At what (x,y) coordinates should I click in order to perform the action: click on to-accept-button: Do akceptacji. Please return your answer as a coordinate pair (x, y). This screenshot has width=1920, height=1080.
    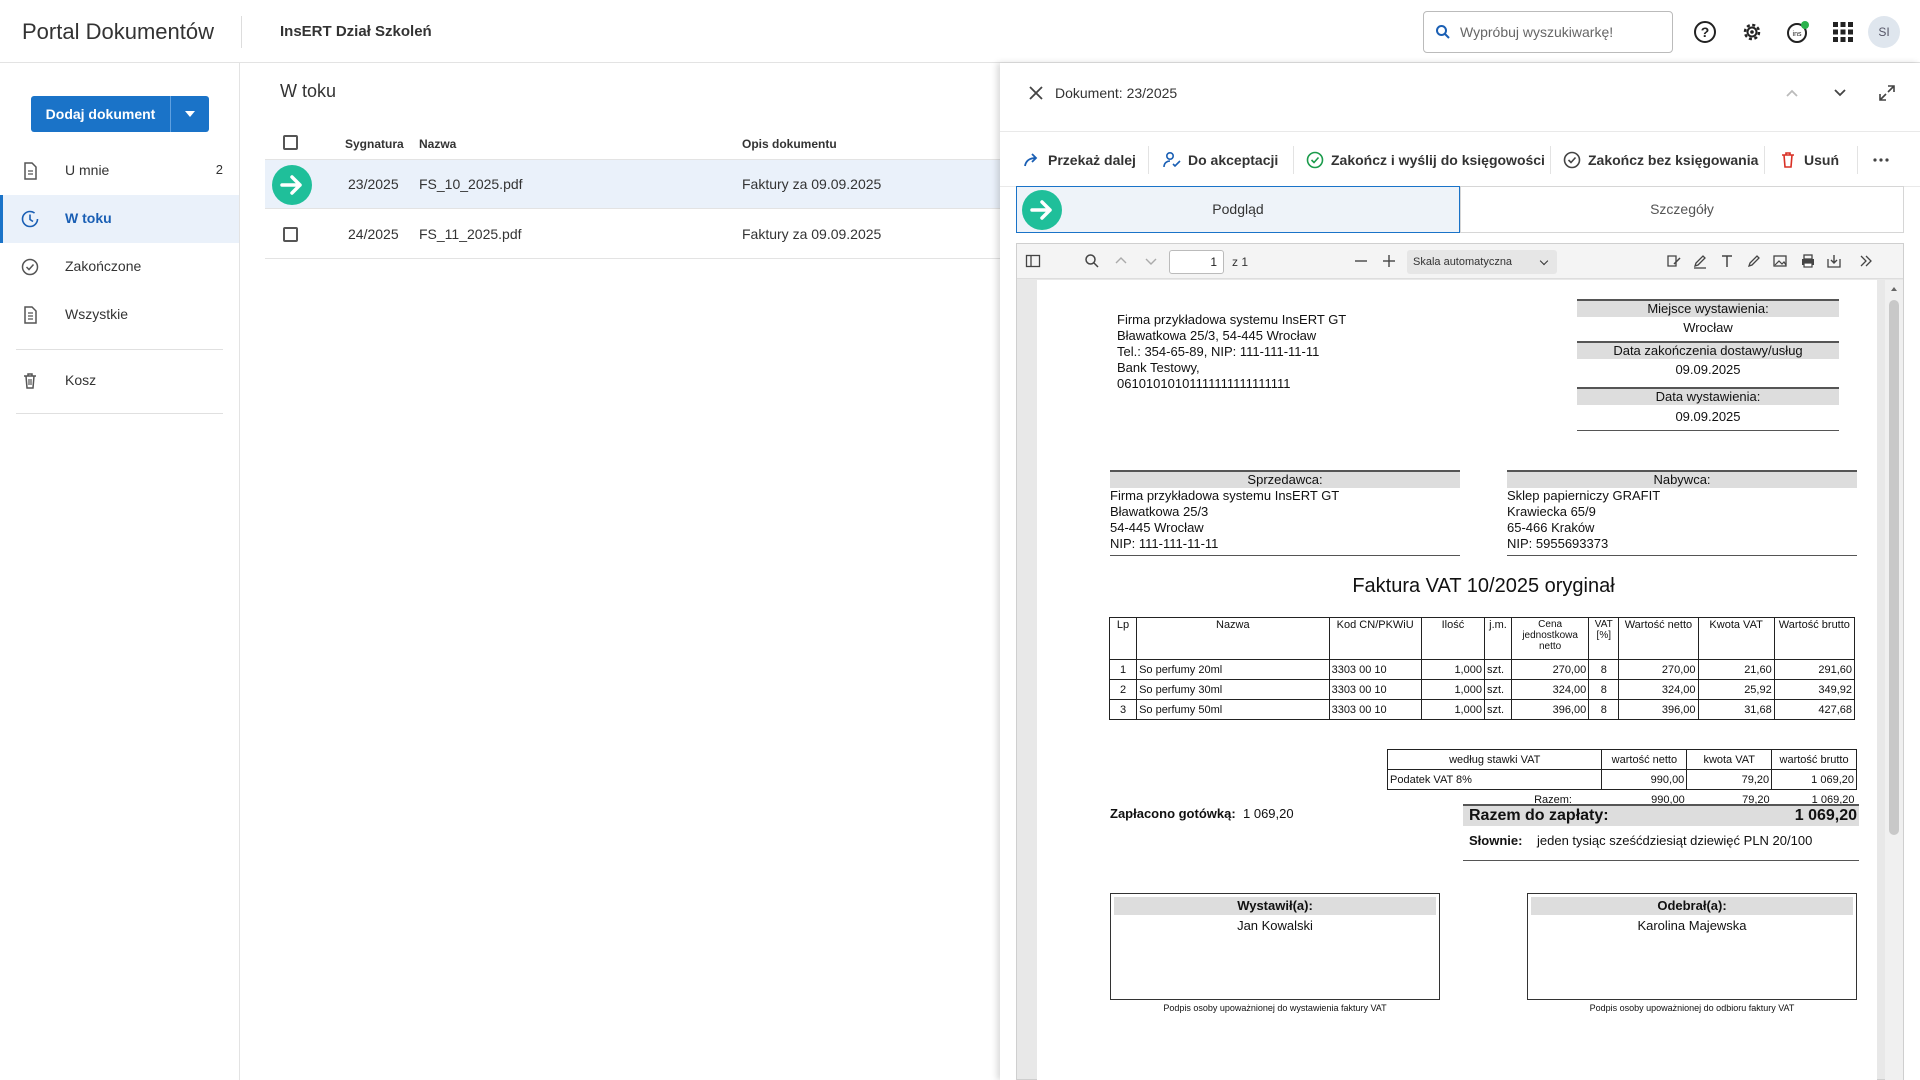
    Looking at the image, I should click on (1222, 160).